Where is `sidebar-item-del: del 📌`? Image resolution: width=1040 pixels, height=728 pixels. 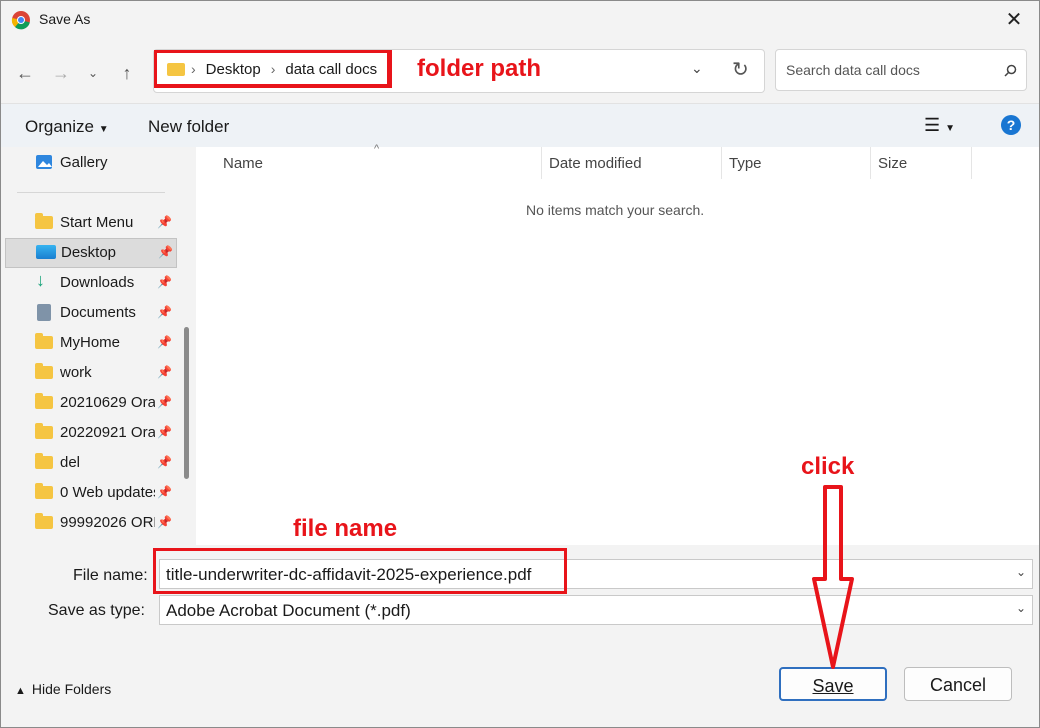
sidebar-item-del: del 📌 is located at coordinates (90, 463).